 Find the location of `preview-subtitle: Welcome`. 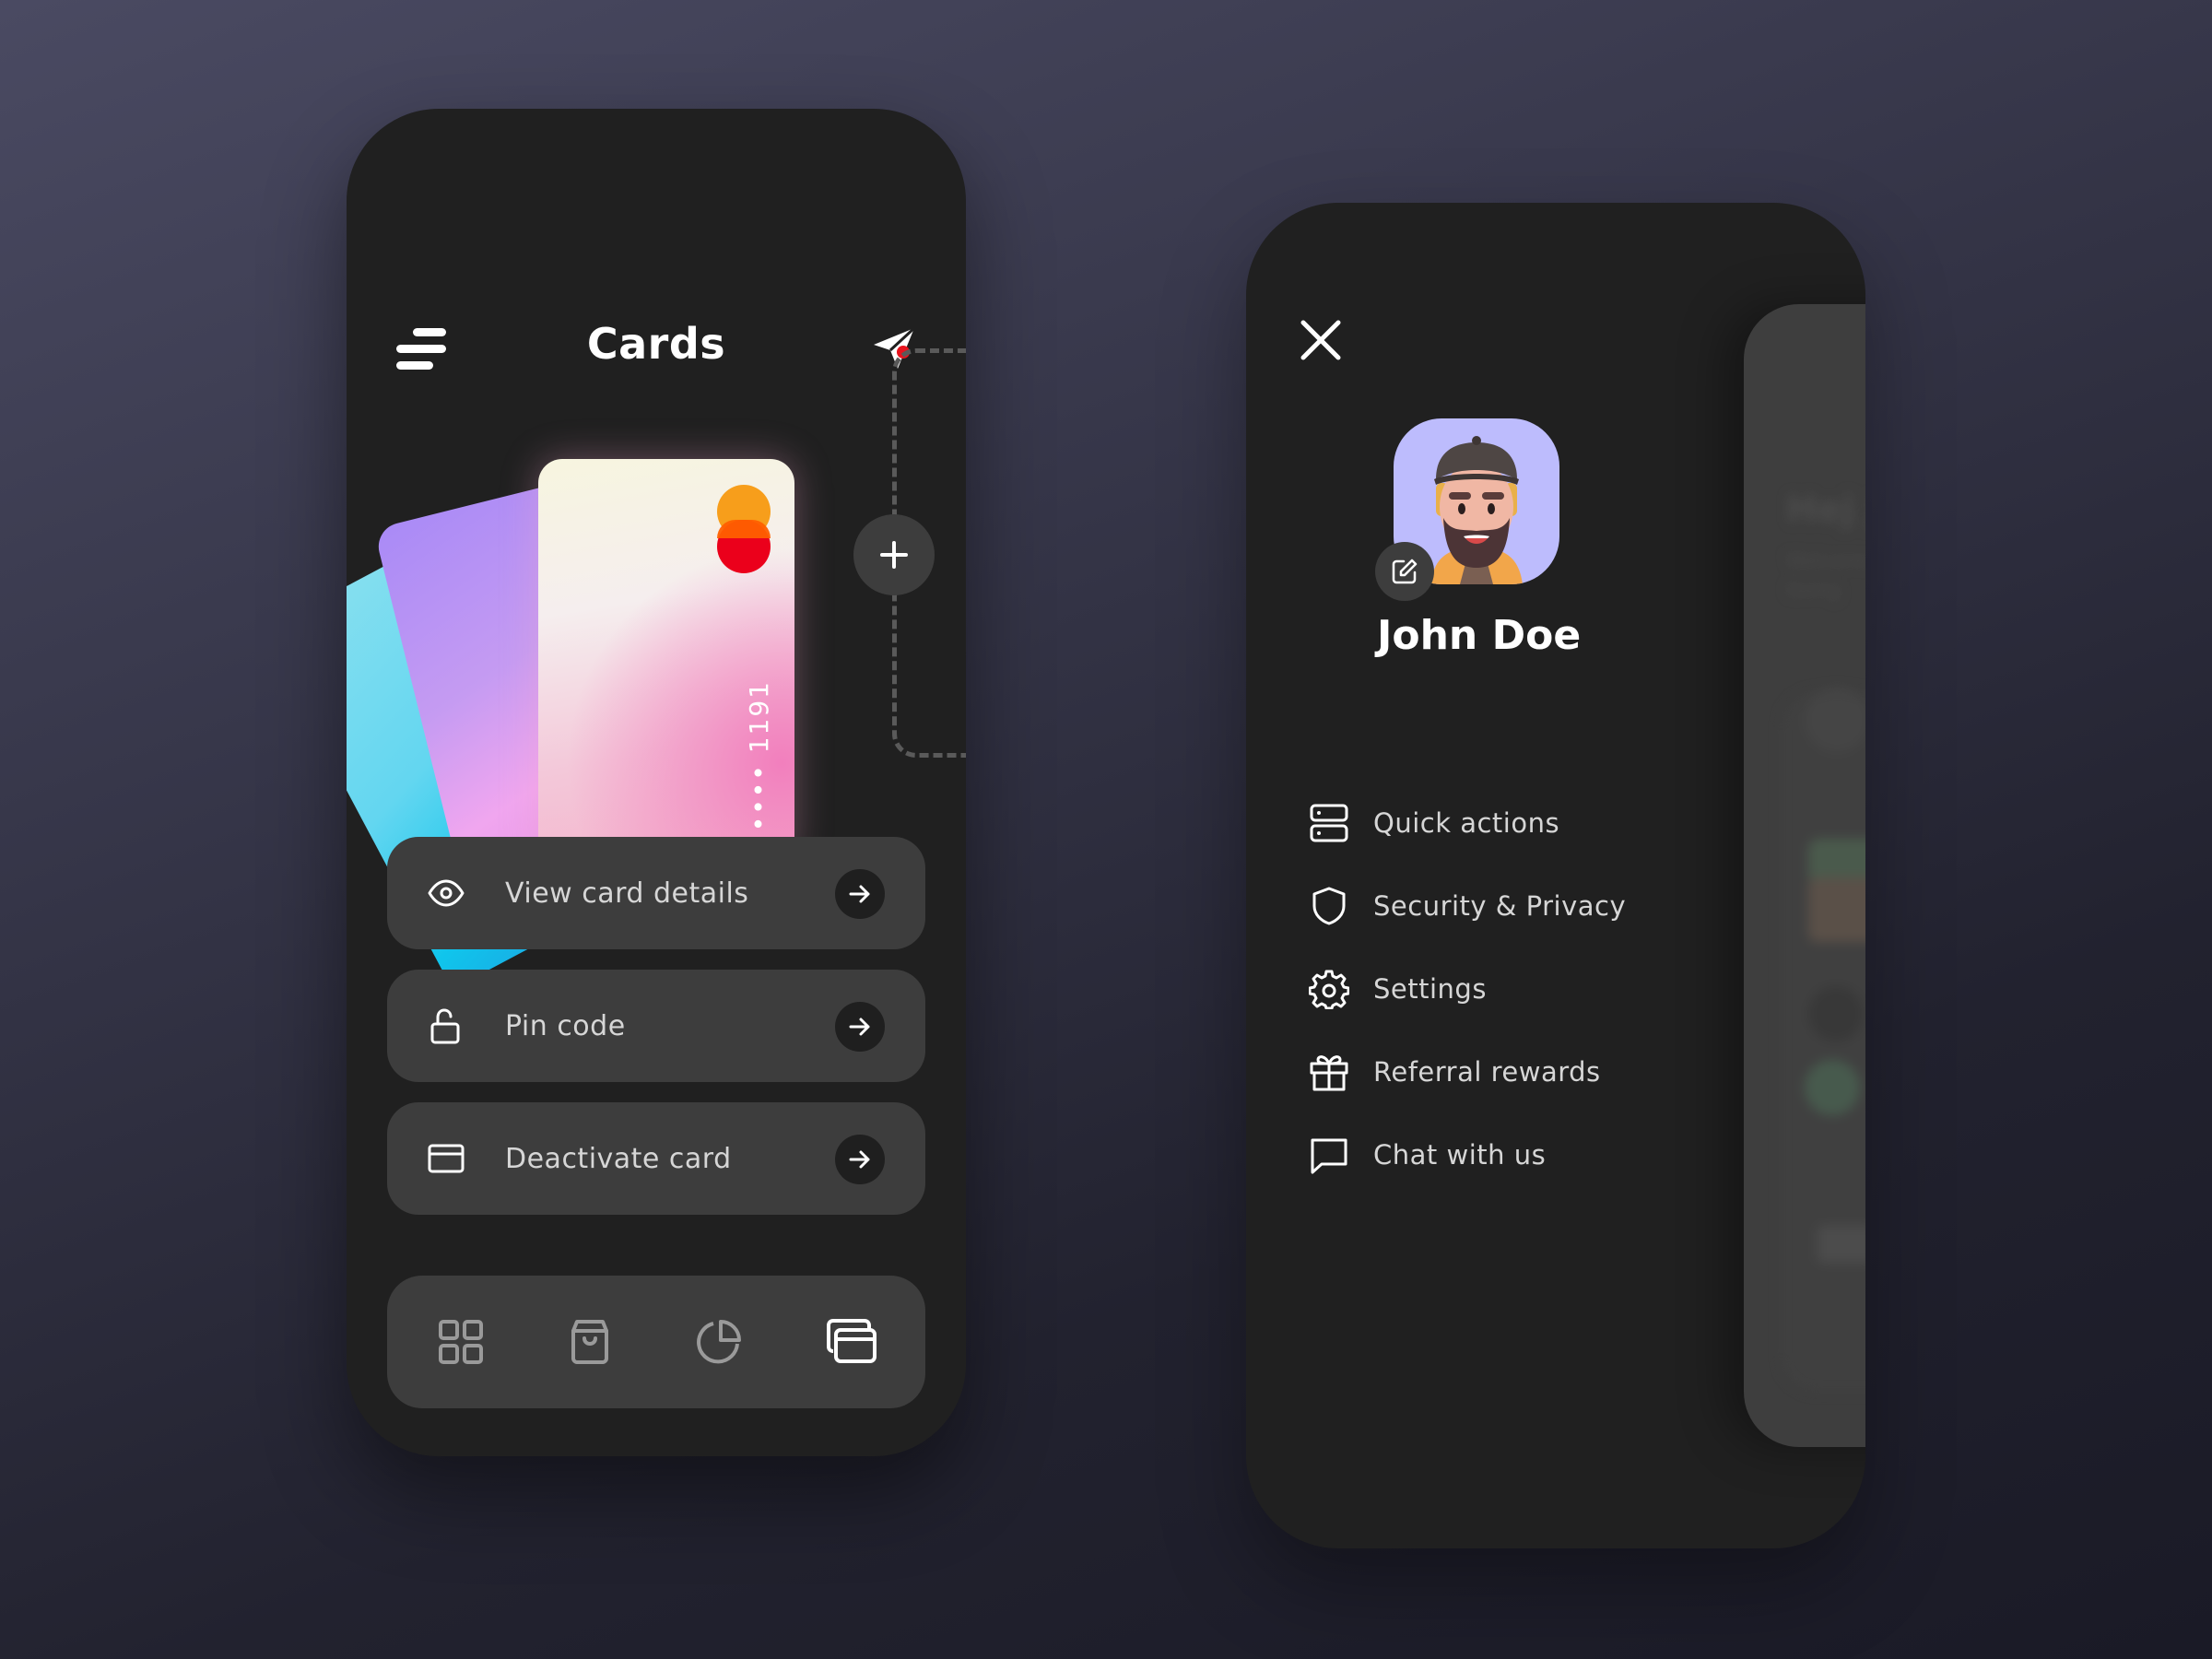

preview-subtitle: Welcome is located at coordinates (1825, 560).